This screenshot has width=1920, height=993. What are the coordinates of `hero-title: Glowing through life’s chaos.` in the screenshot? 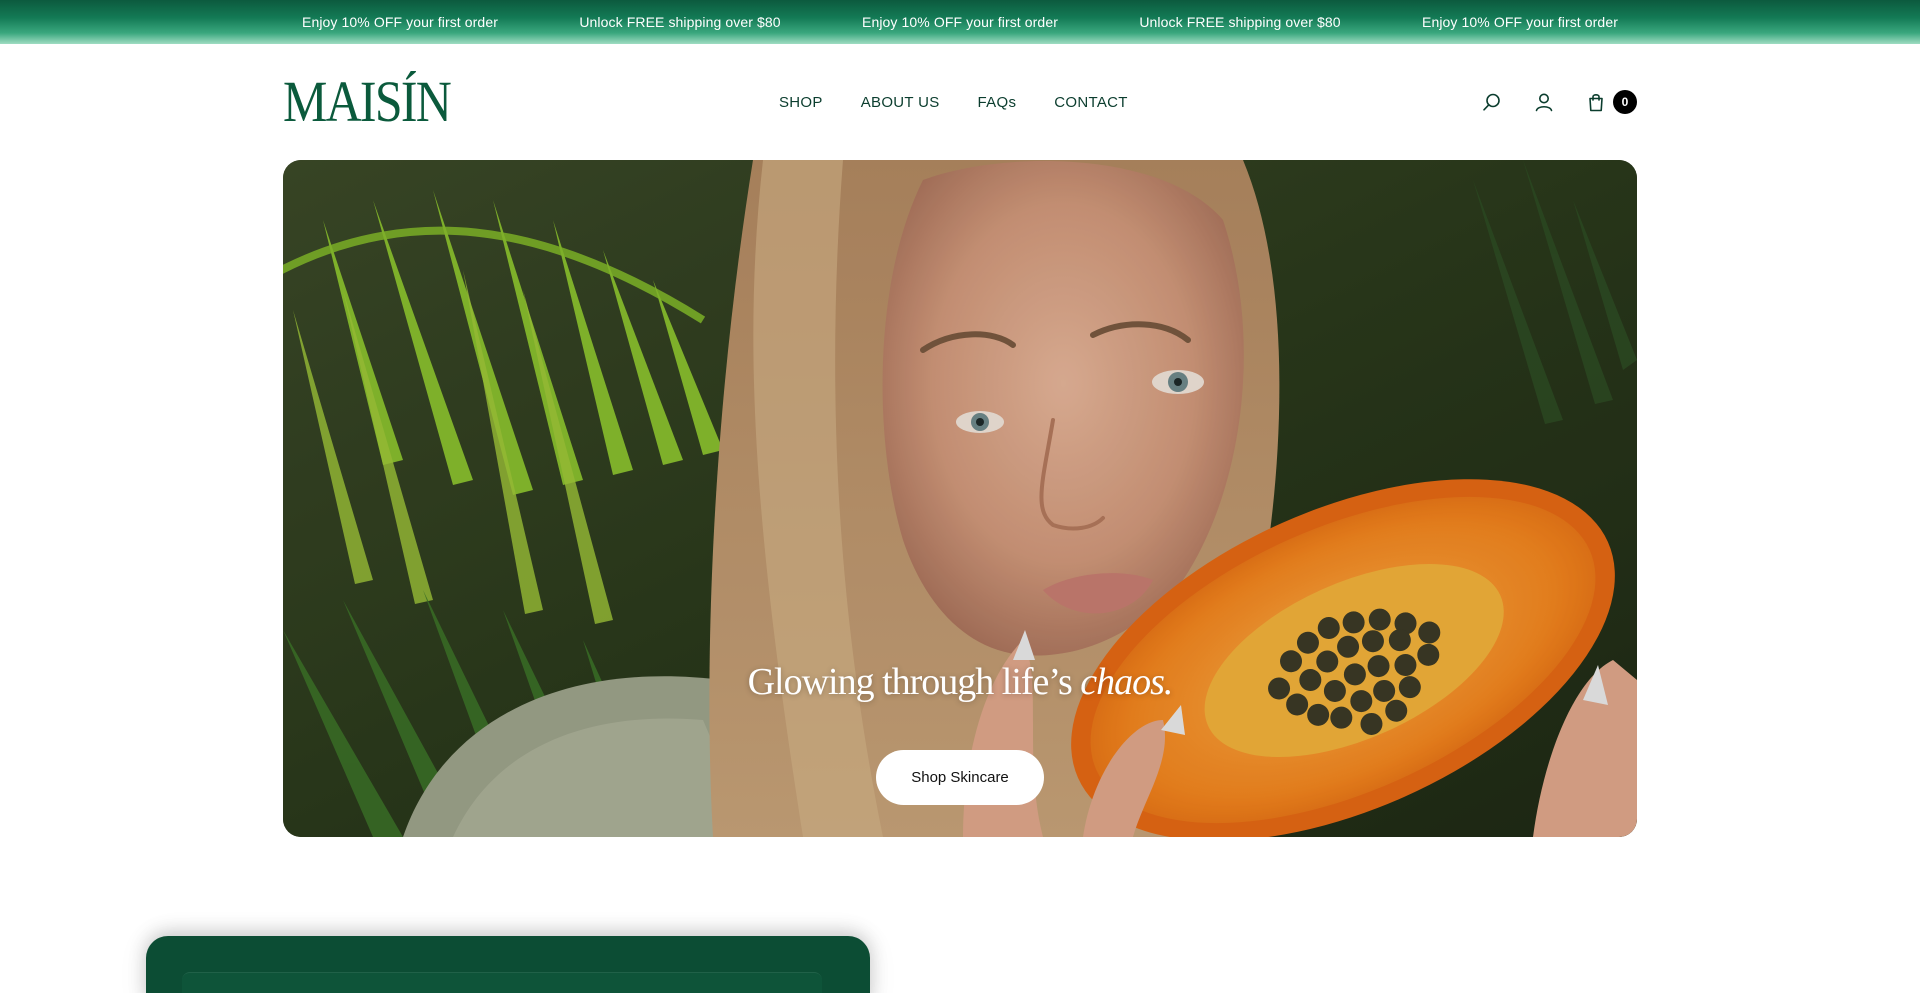 It's located at (960, 682).